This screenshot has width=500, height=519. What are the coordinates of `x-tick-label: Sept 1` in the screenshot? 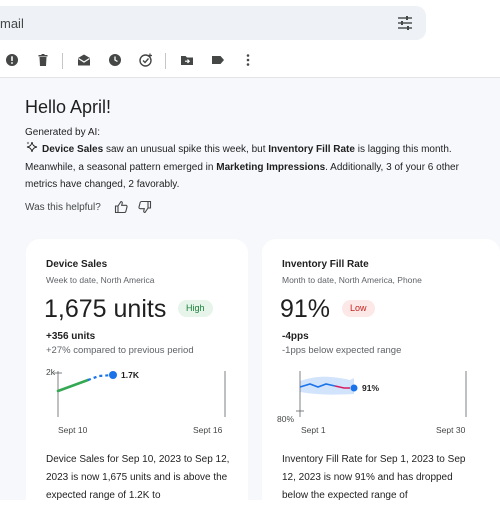 It's located at (313, 430).